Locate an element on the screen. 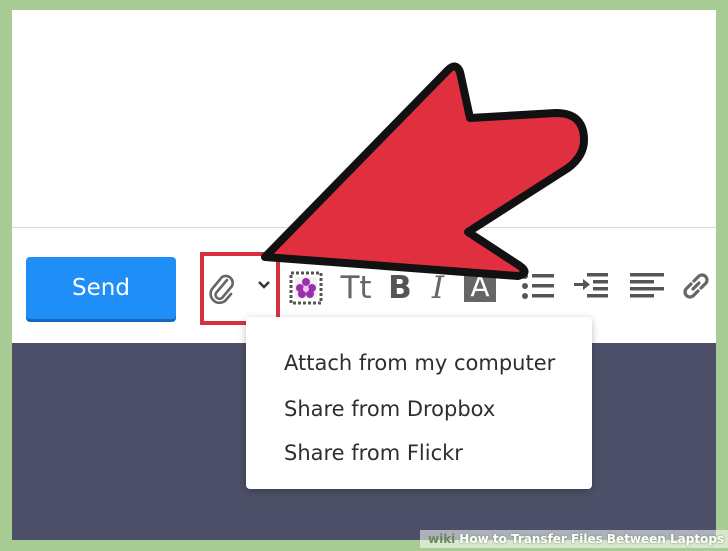 The width and height of the screenshot is (728, 551). caption-title: How to Transfer Files Between Laptops is located at coordinates (592, 539).